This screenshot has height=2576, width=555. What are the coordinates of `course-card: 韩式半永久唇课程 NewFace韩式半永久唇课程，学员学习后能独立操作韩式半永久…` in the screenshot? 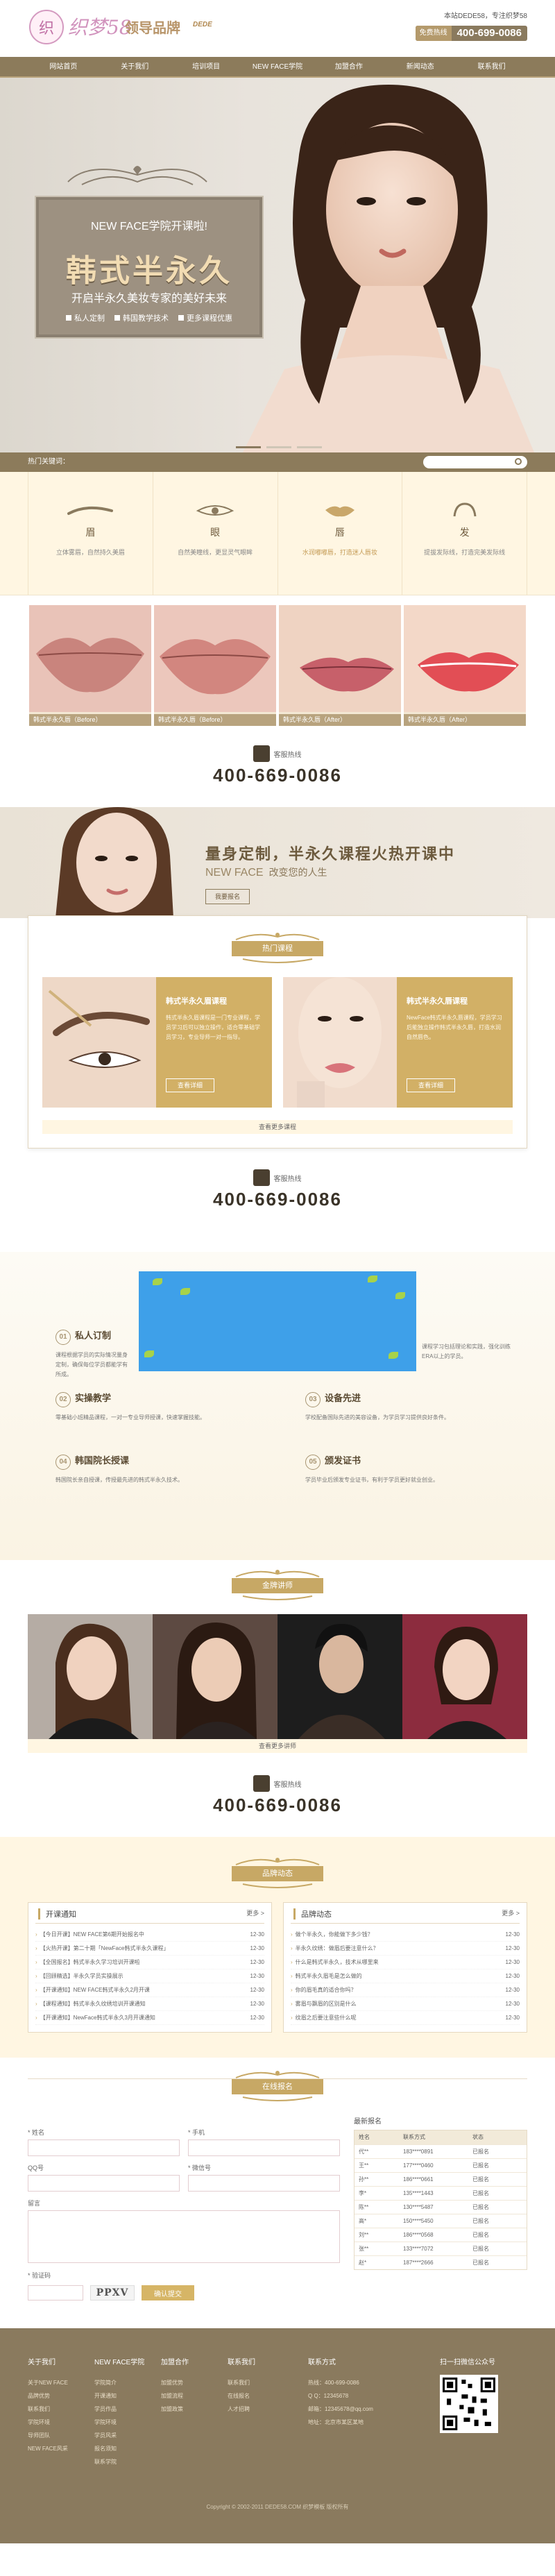 It's located at (398, 1042).